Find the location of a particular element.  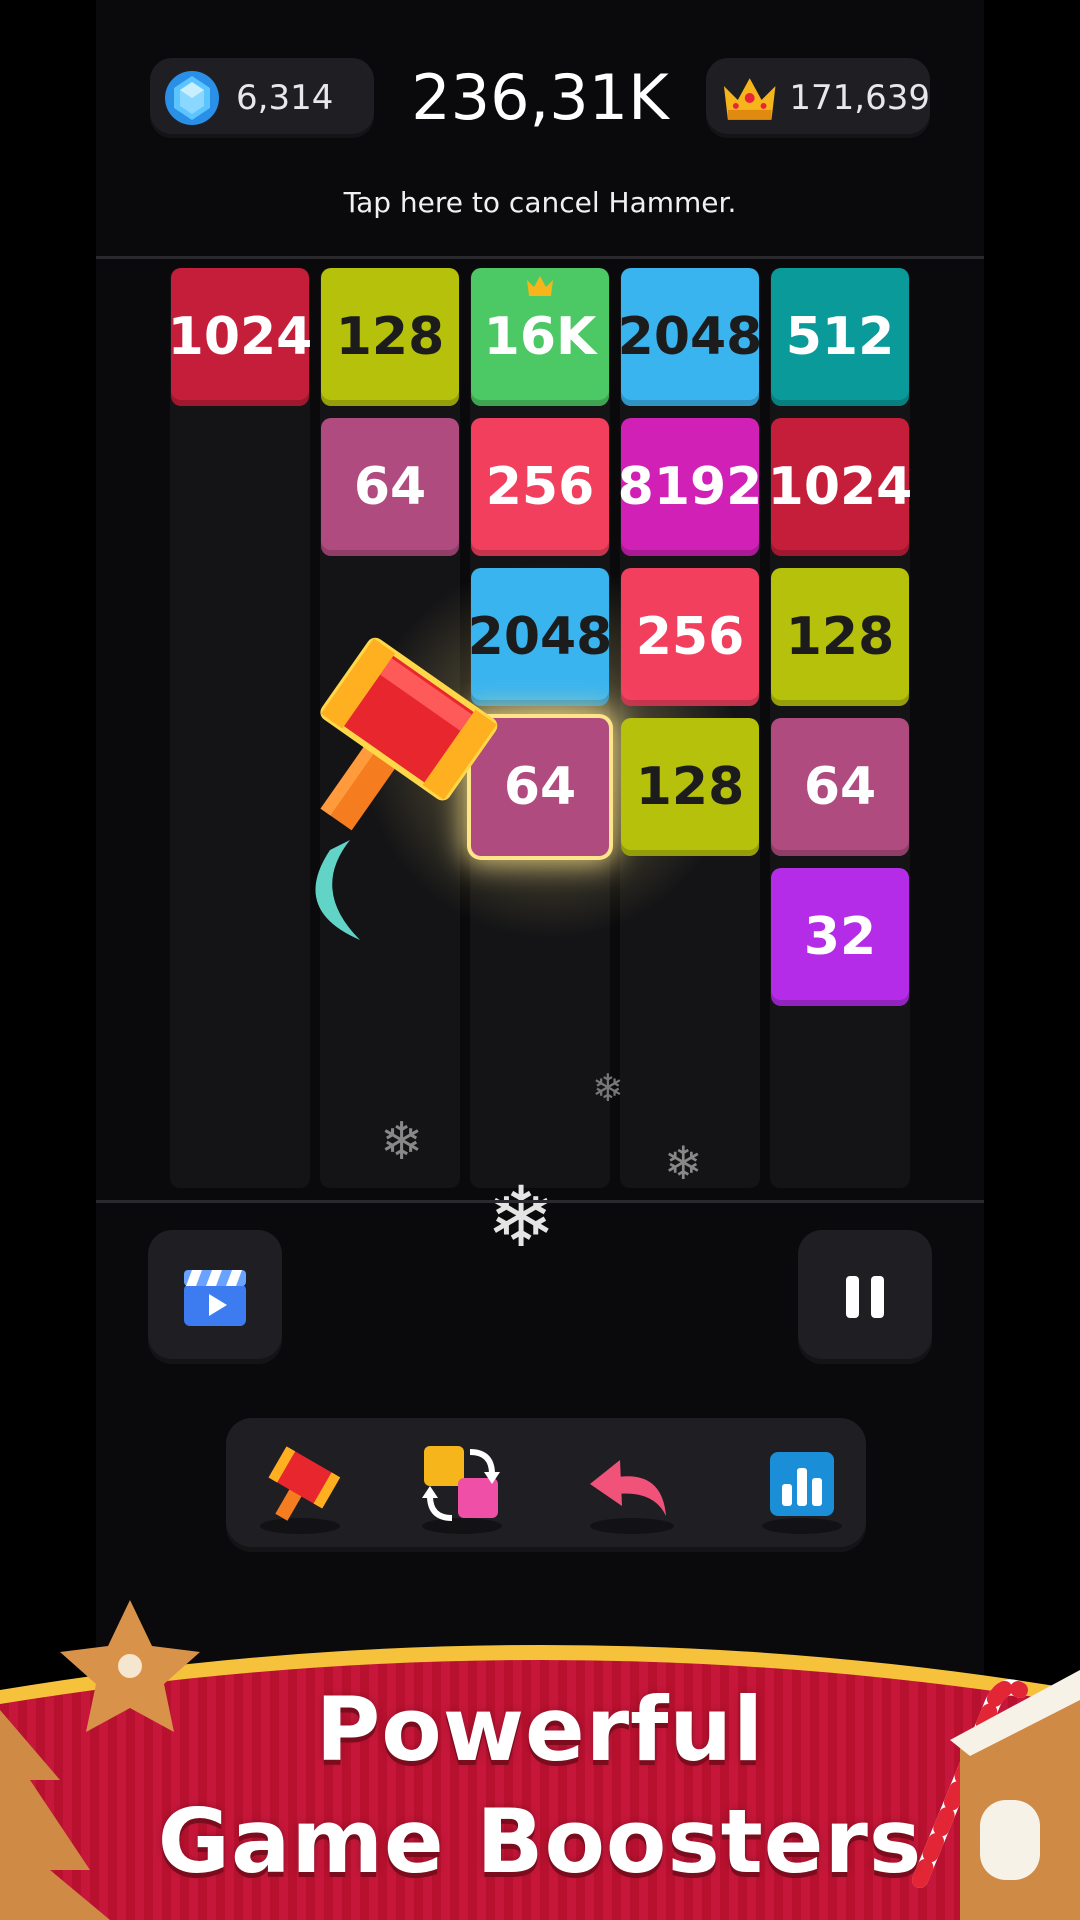

hammer-booster-button is located at coordinates (300, 1488).